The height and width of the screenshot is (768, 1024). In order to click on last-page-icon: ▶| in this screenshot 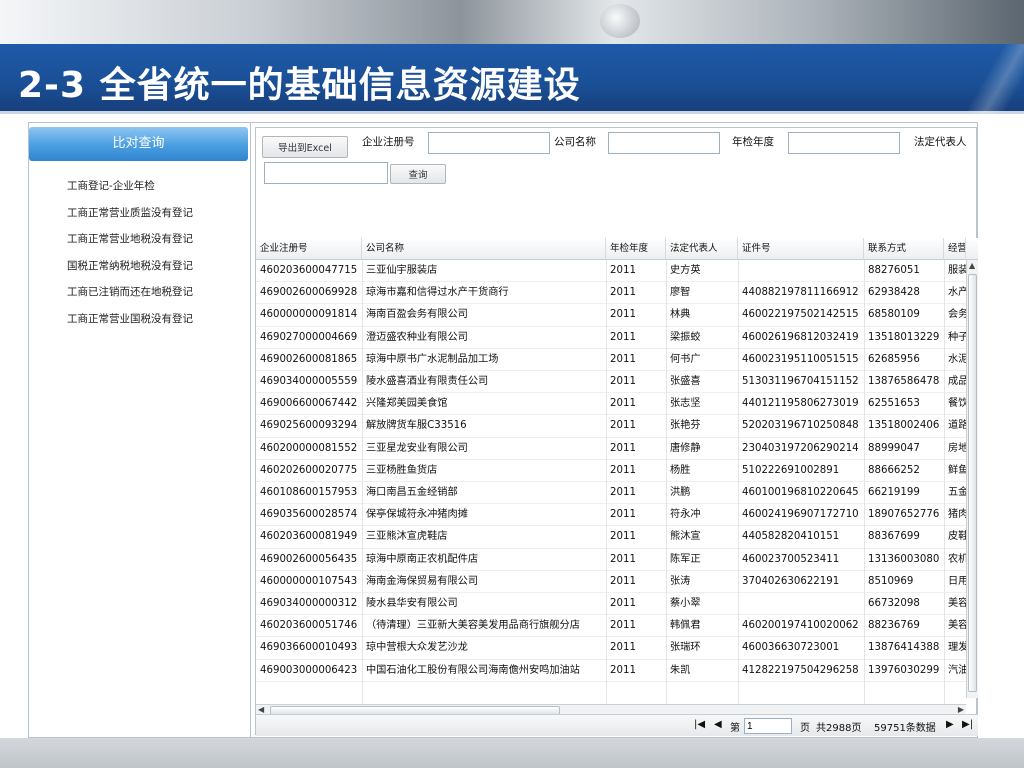, I will do `click(967, 724)`.